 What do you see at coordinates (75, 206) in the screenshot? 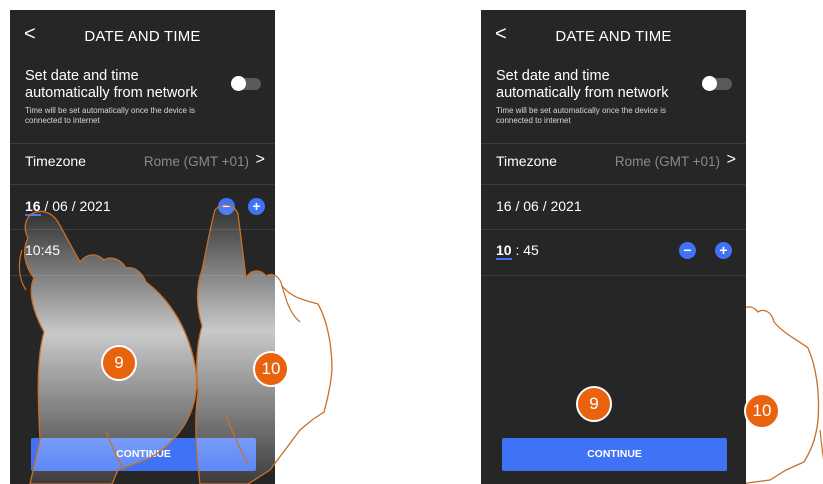
I see `date-rest: / 06 / 2021` at bounding box center [75, 206].